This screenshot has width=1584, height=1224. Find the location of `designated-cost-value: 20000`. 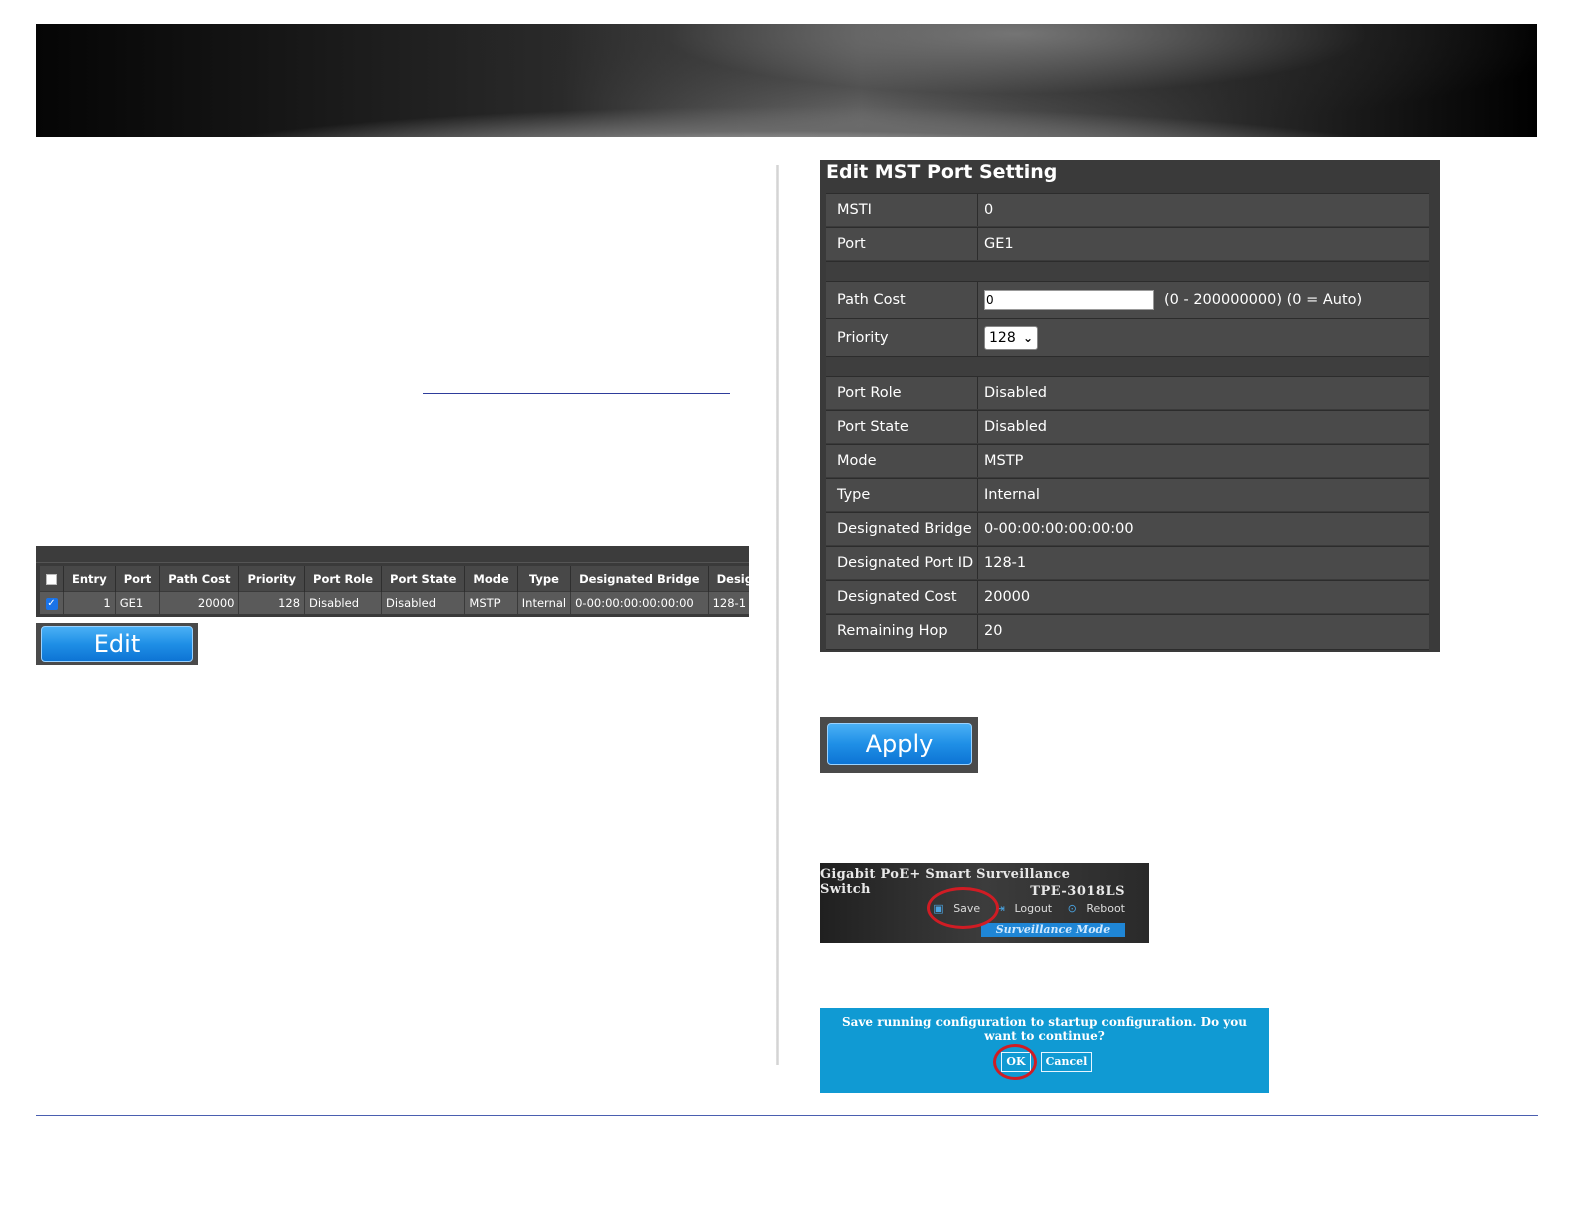

designated-cost-value: 20000 is located at coordinates (1007, 597).